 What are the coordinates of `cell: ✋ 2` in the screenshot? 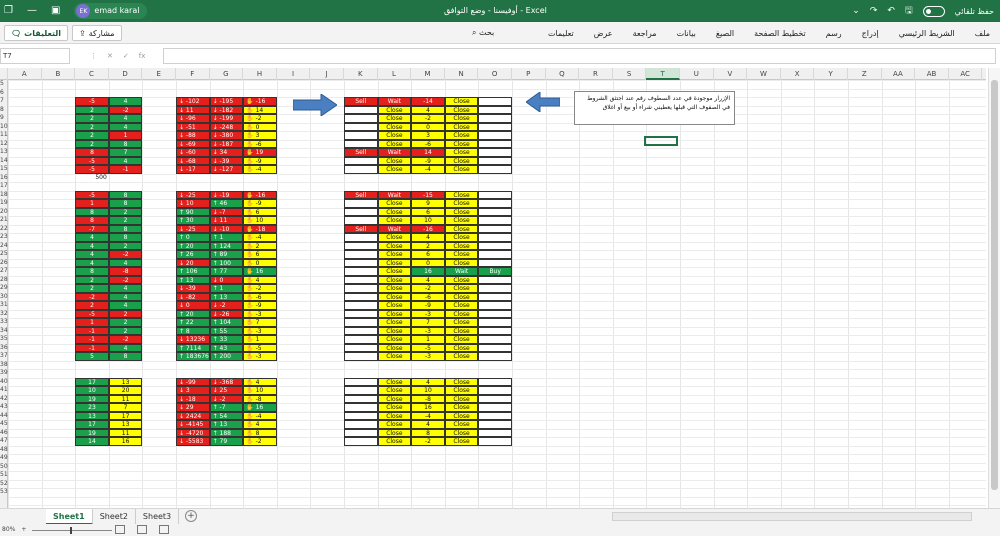 It's located at (260, 245).